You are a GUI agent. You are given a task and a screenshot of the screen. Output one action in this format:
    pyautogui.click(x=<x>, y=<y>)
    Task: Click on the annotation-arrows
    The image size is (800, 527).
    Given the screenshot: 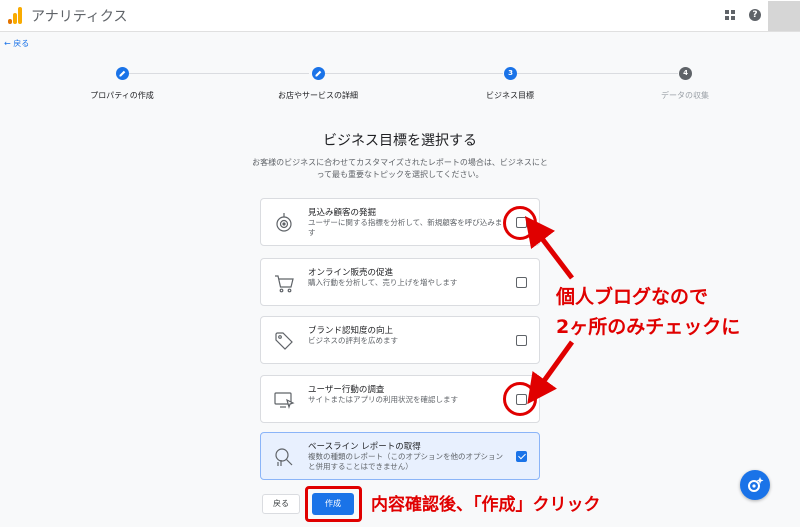 What is the action you would take?
    pyautogui.click(x=549, y=310)
    